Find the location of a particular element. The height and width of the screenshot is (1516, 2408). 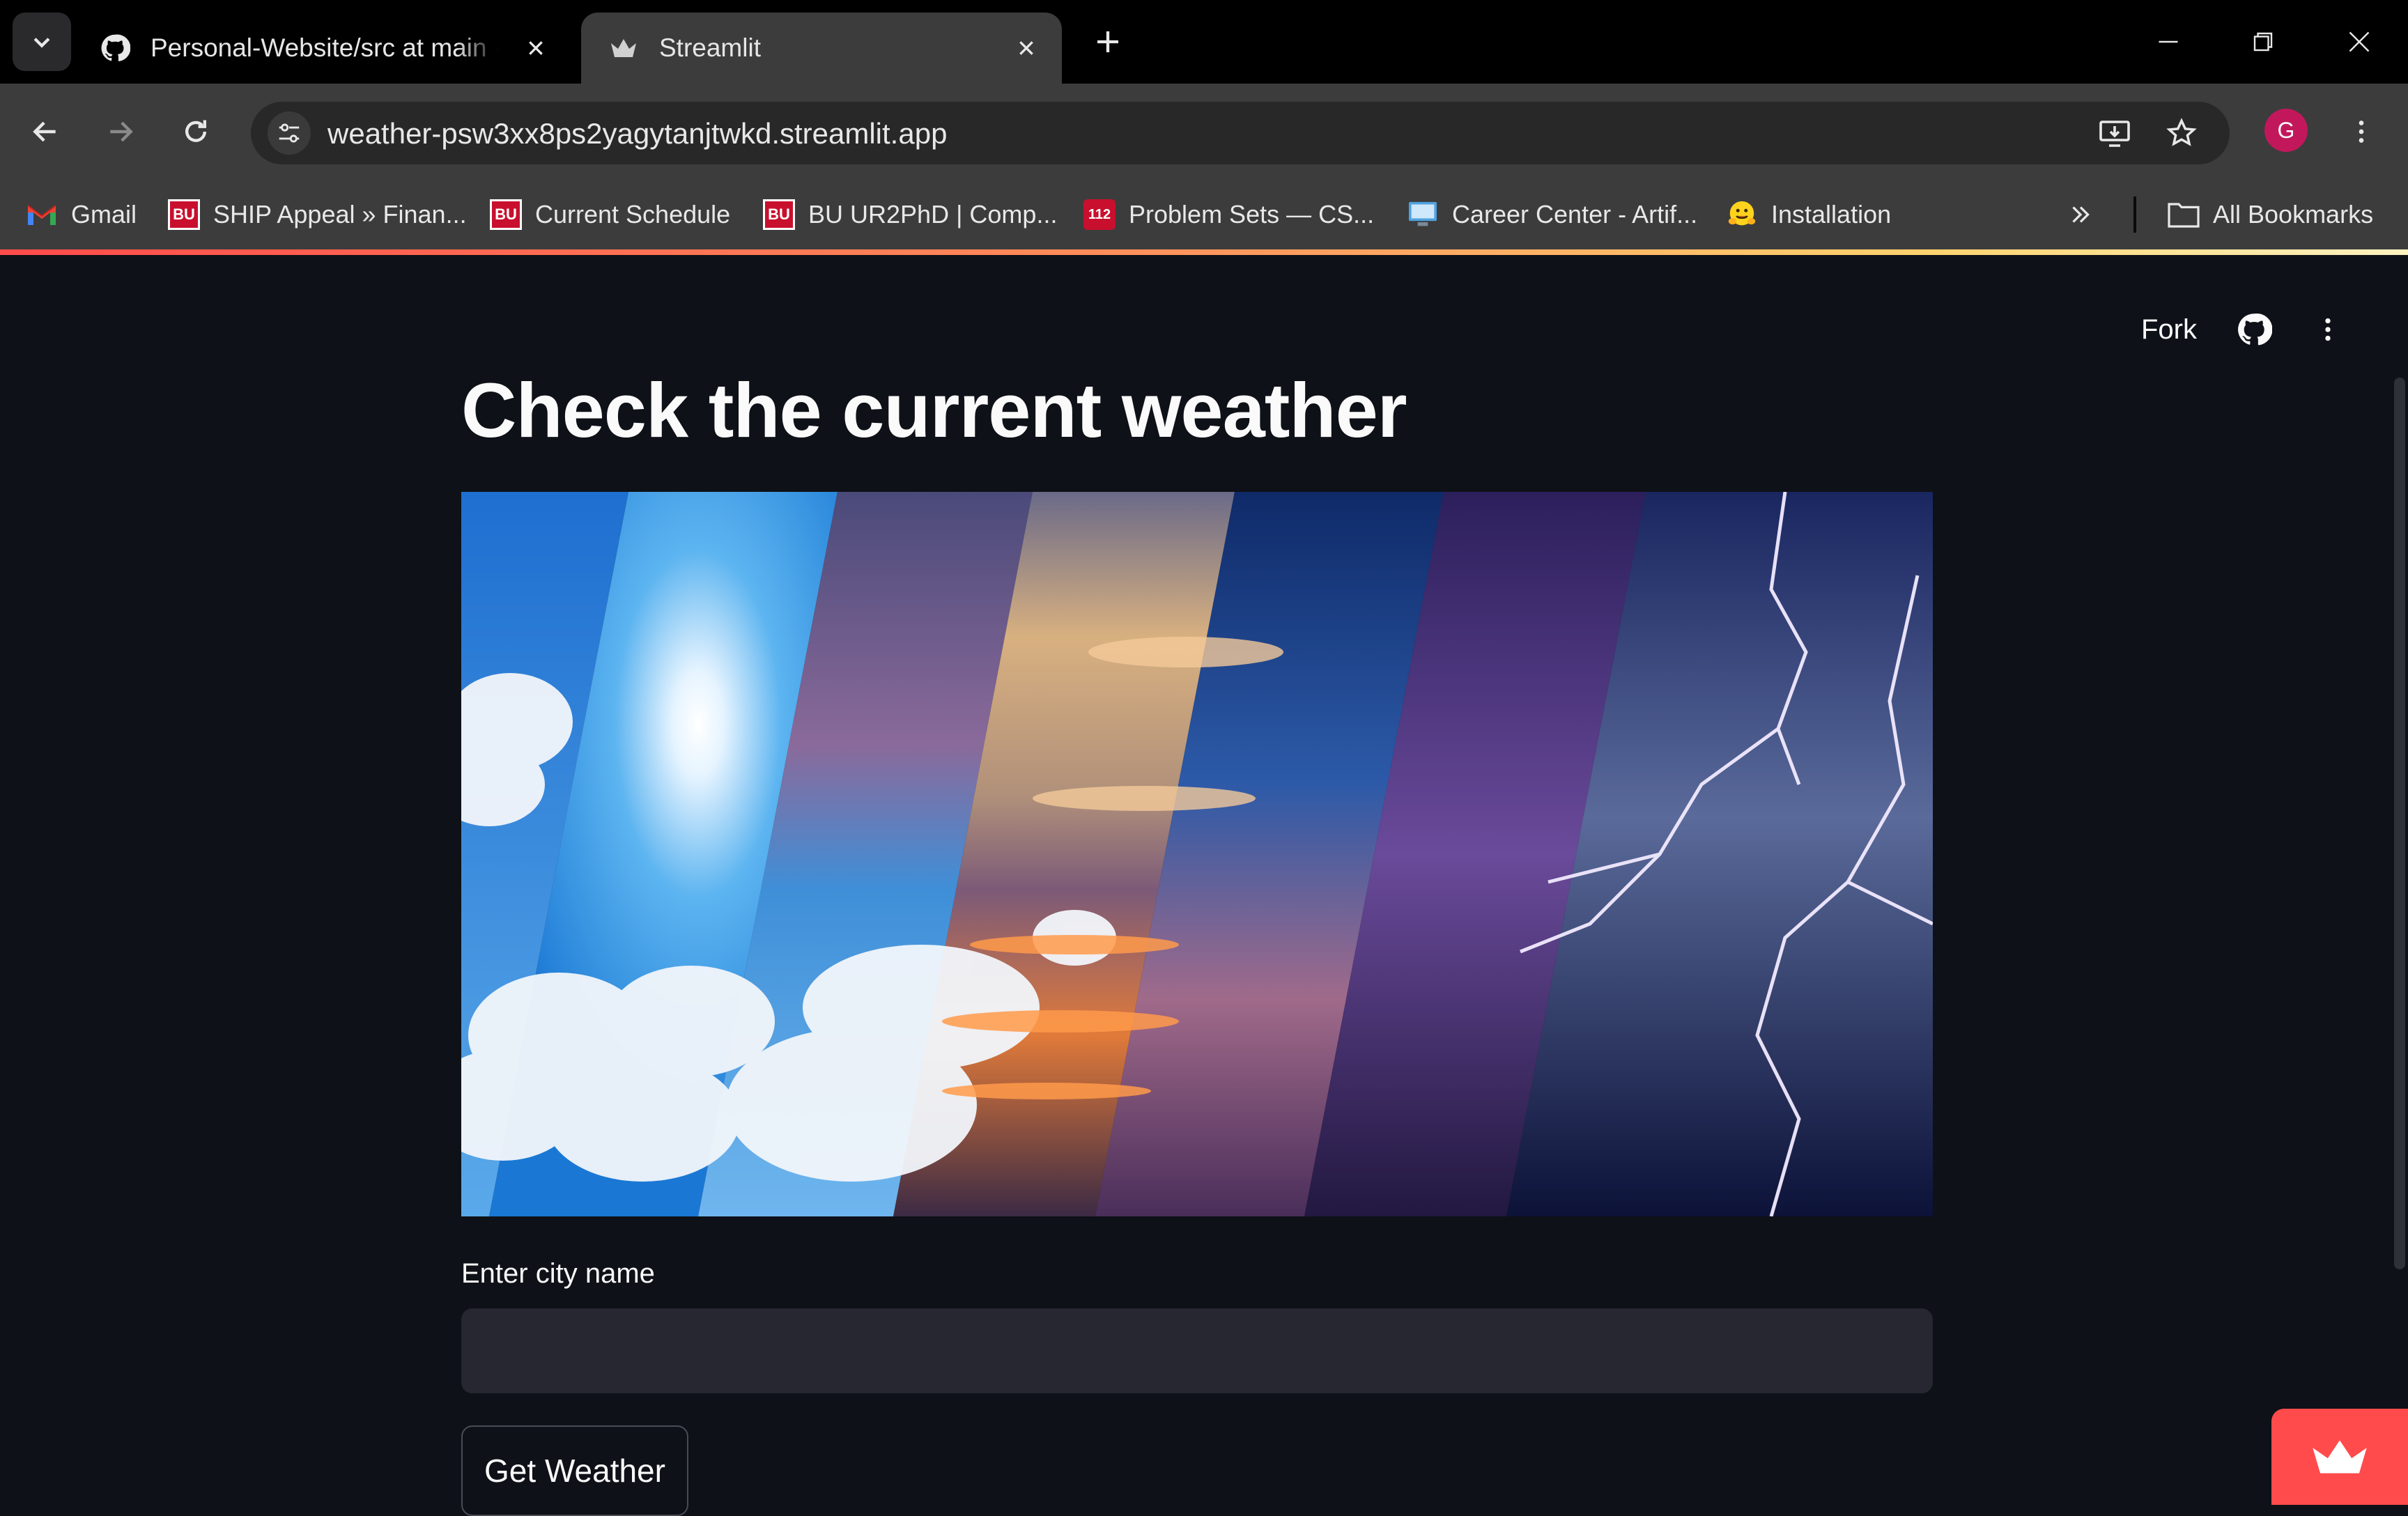

hugging-face-icon is located at coordinates (1742, 214).